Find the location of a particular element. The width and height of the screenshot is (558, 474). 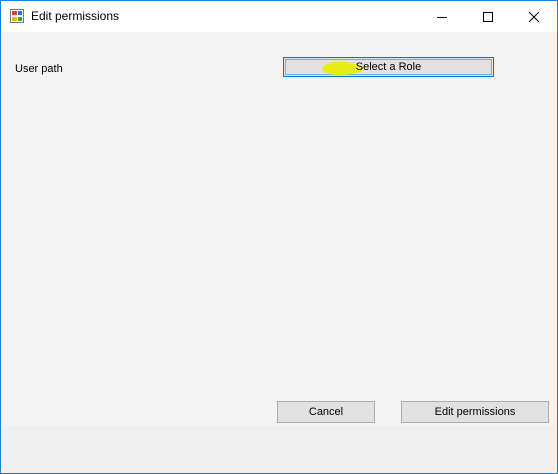

maximize-icon is located at coordinates (488, 16).